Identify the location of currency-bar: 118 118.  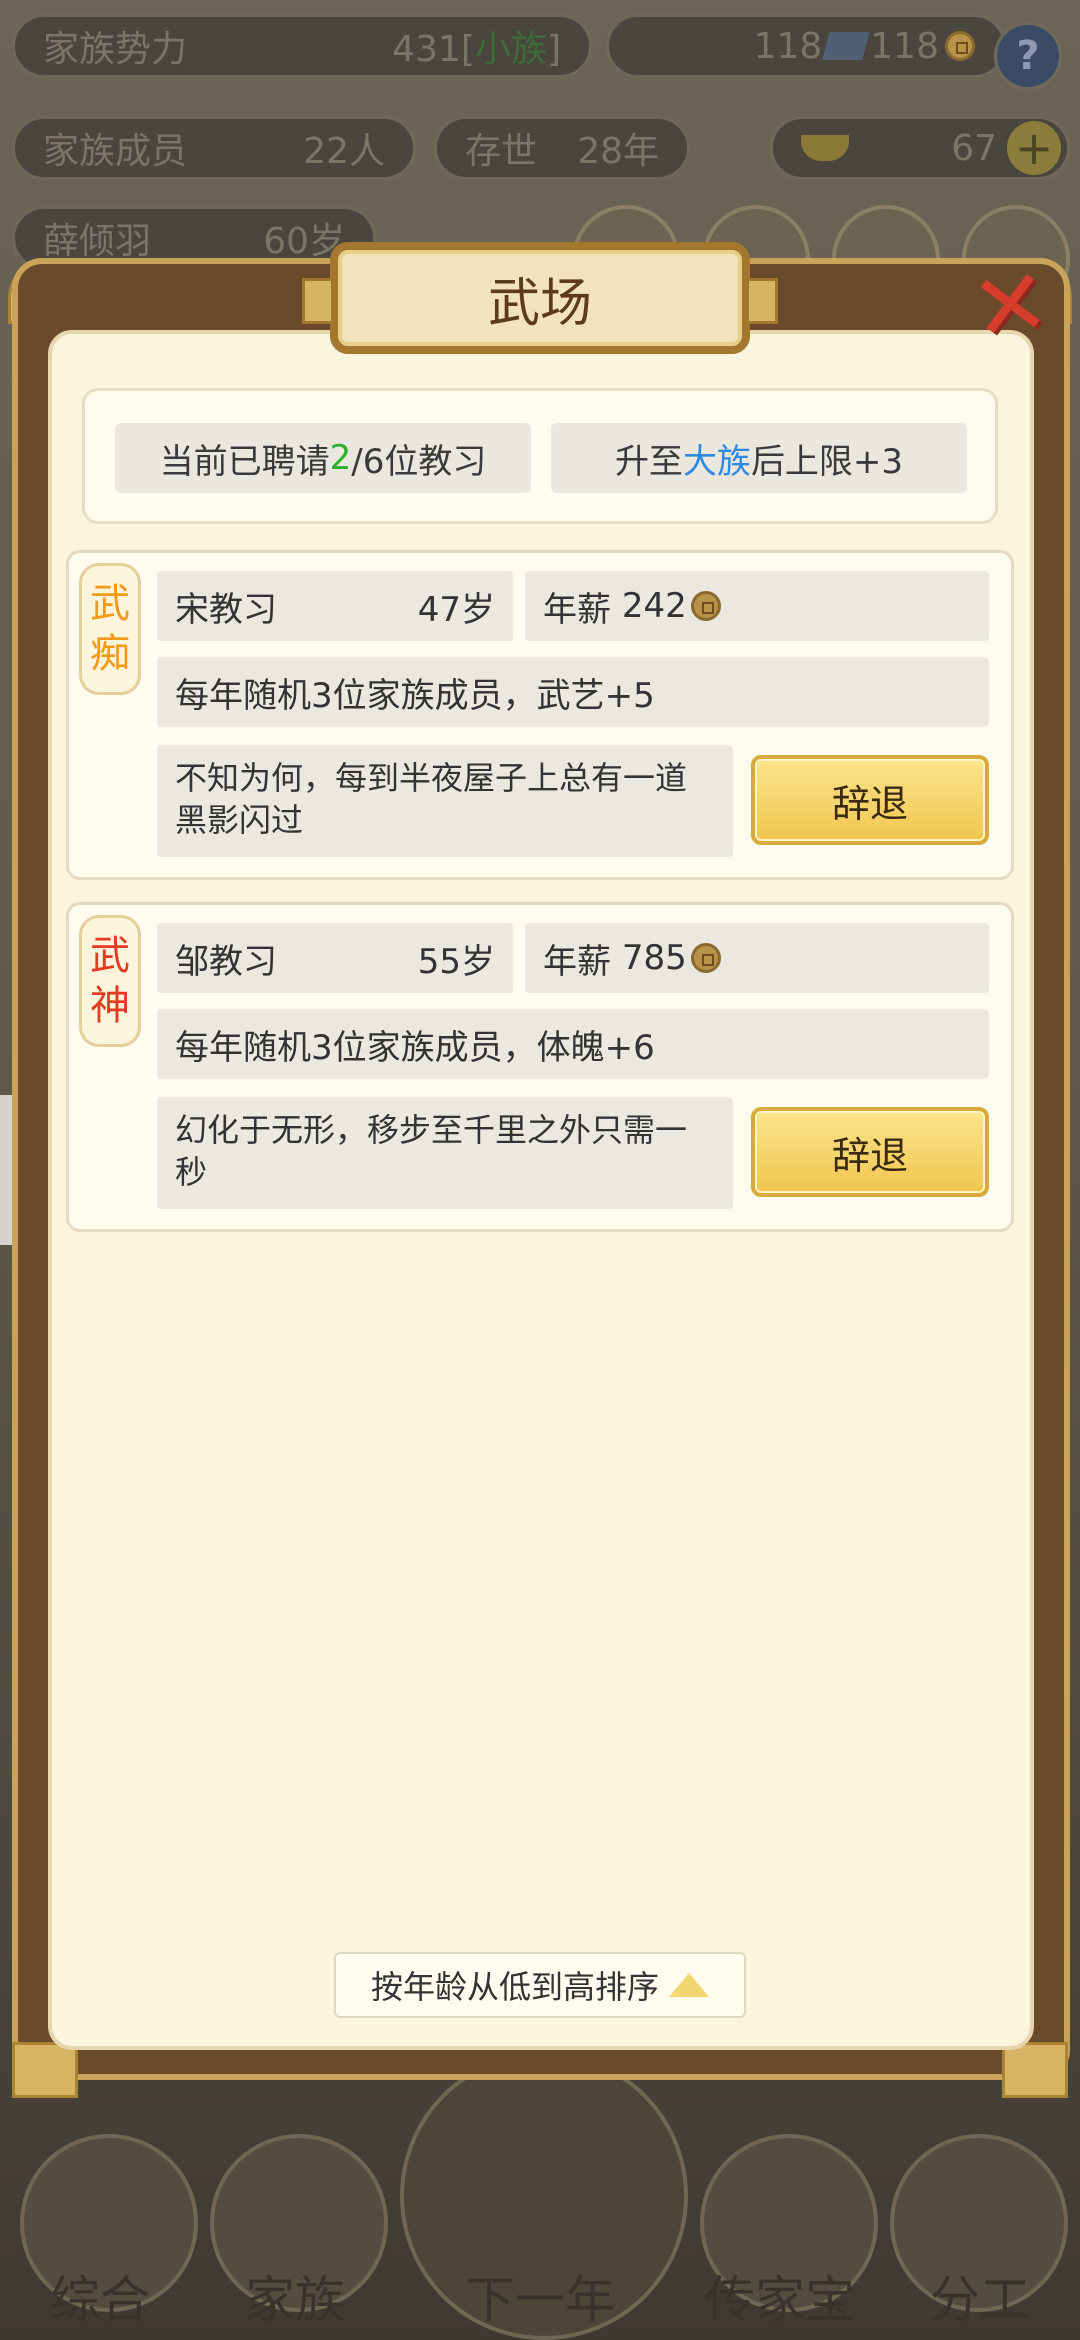
(806, 46).